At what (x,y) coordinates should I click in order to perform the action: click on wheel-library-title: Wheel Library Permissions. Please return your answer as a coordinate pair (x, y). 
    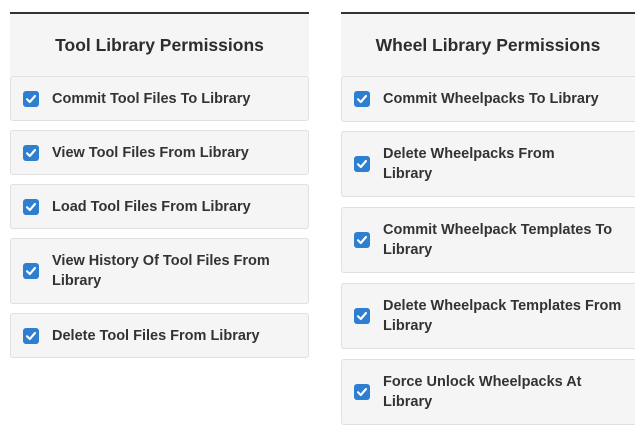
    Looking at the image, I should click on (488, 44).